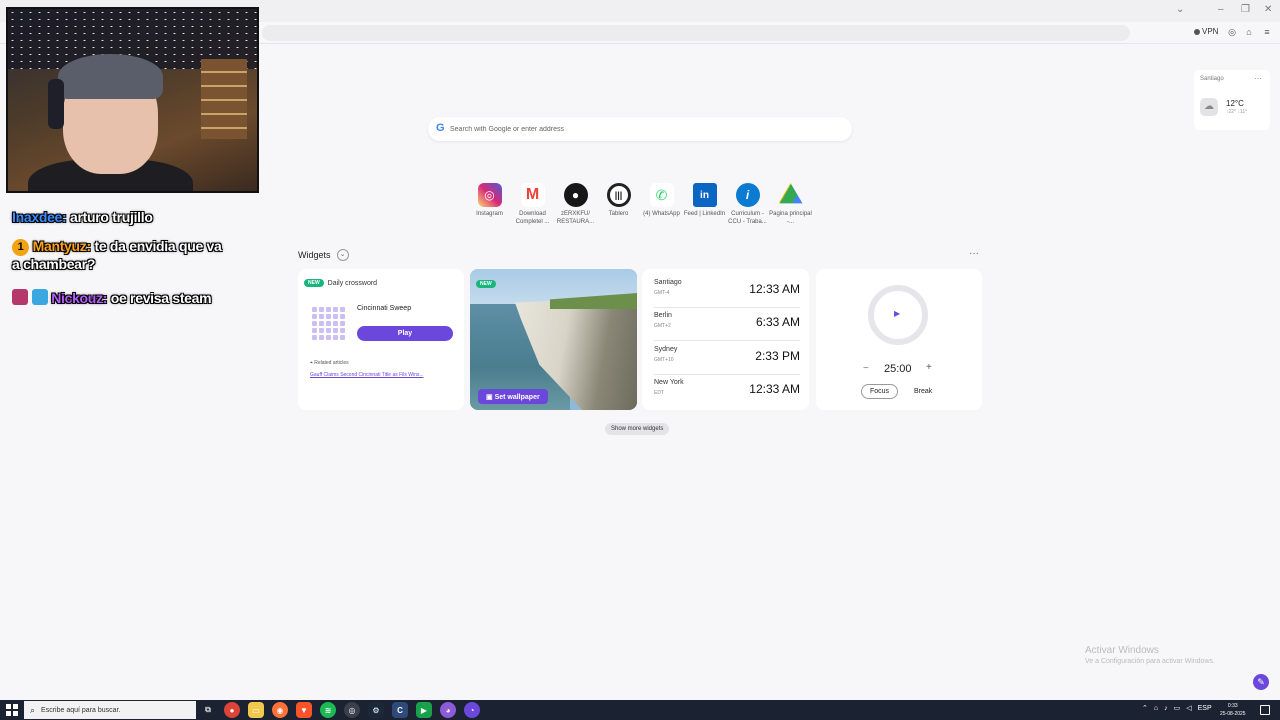 Image resolution: width=1280 pixels, height=720 pixels. I want to click on clock-tz: GMT-4, so click(662, 293).